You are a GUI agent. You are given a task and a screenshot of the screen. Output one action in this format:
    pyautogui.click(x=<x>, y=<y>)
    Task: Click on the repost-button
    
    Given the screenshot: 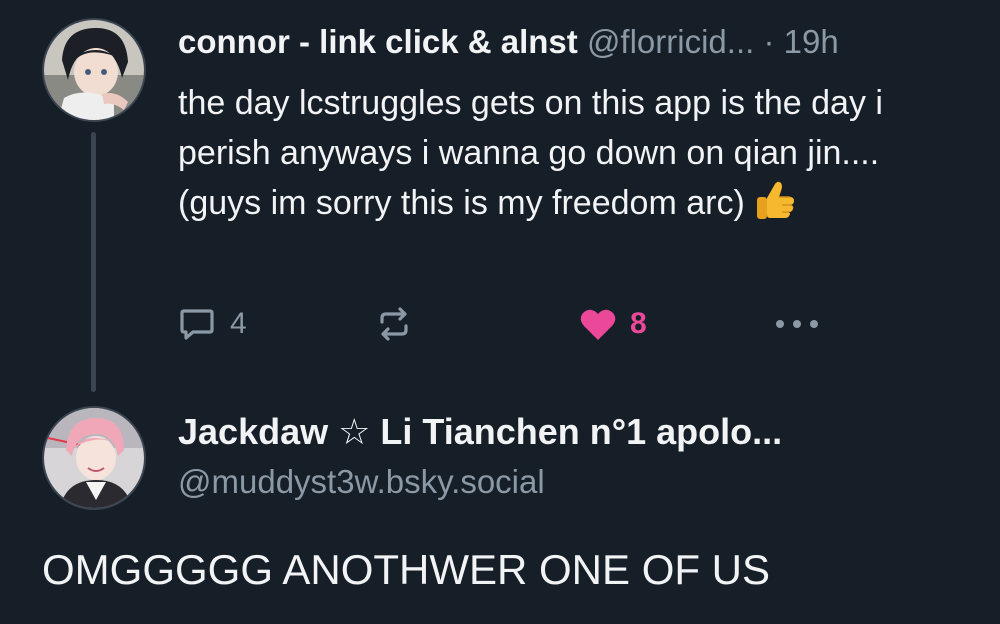 What is the action you would take?
    pyautogui.click(x=394, y=324)
    